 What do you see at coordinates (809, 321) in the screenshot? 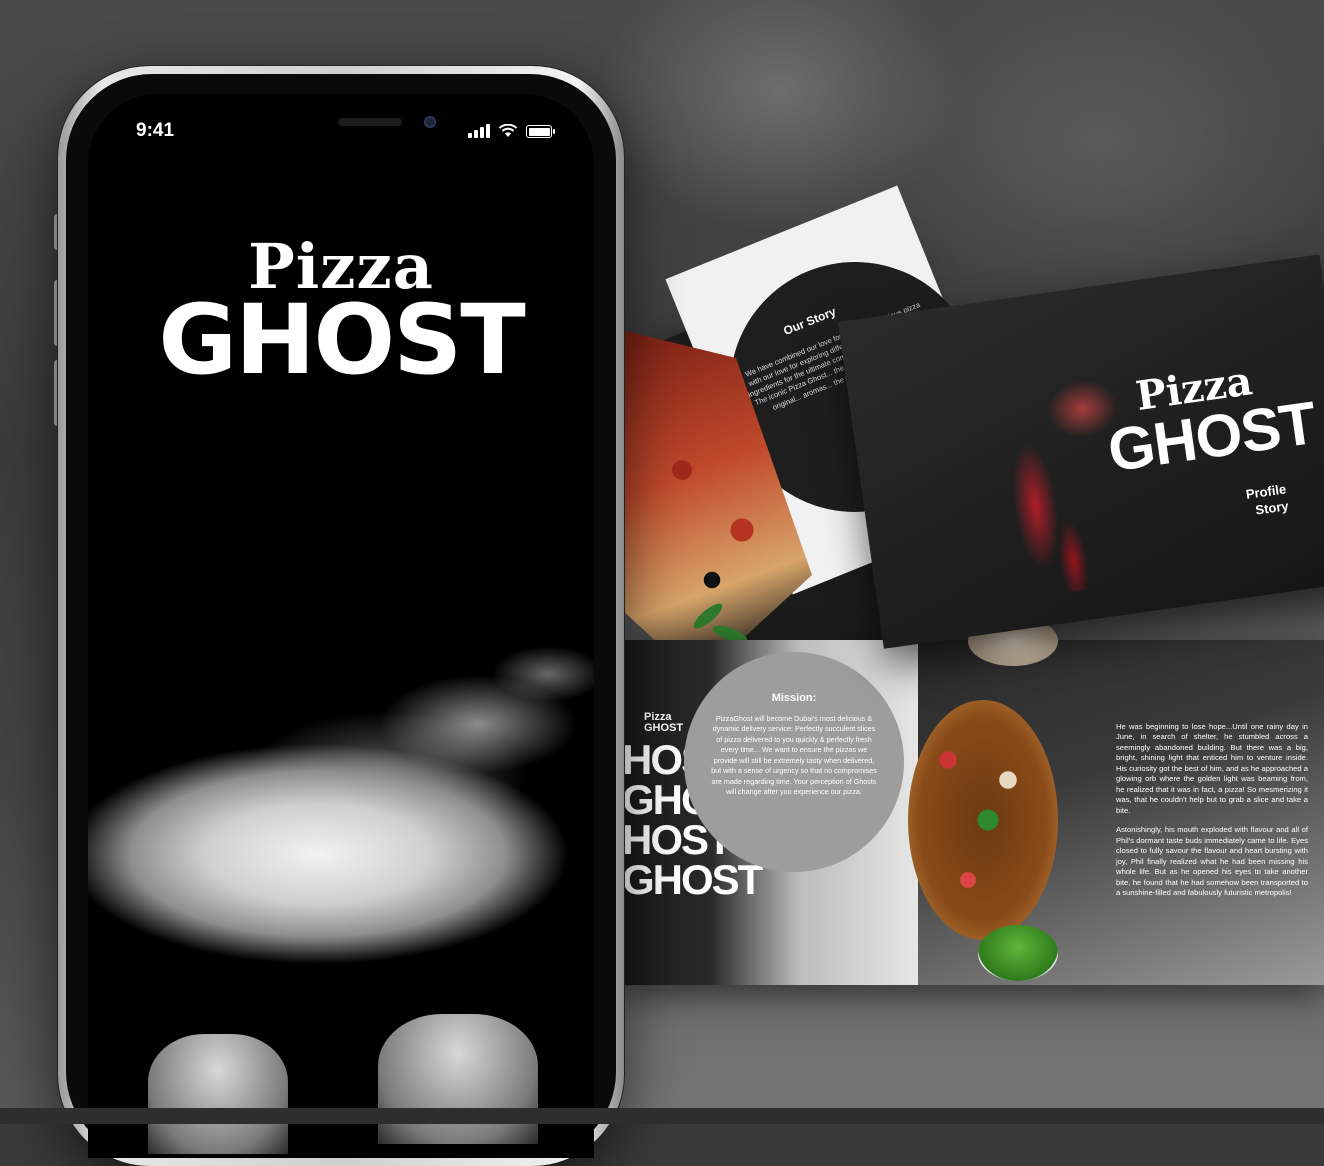
I see `our-story-title: Our Story` at bounding box center [809, 321].